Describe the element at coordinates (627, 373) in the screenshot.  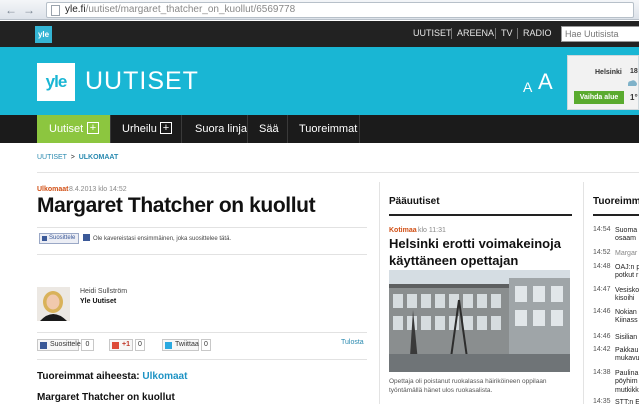
I see `list-item-title: Paulina` at that location.